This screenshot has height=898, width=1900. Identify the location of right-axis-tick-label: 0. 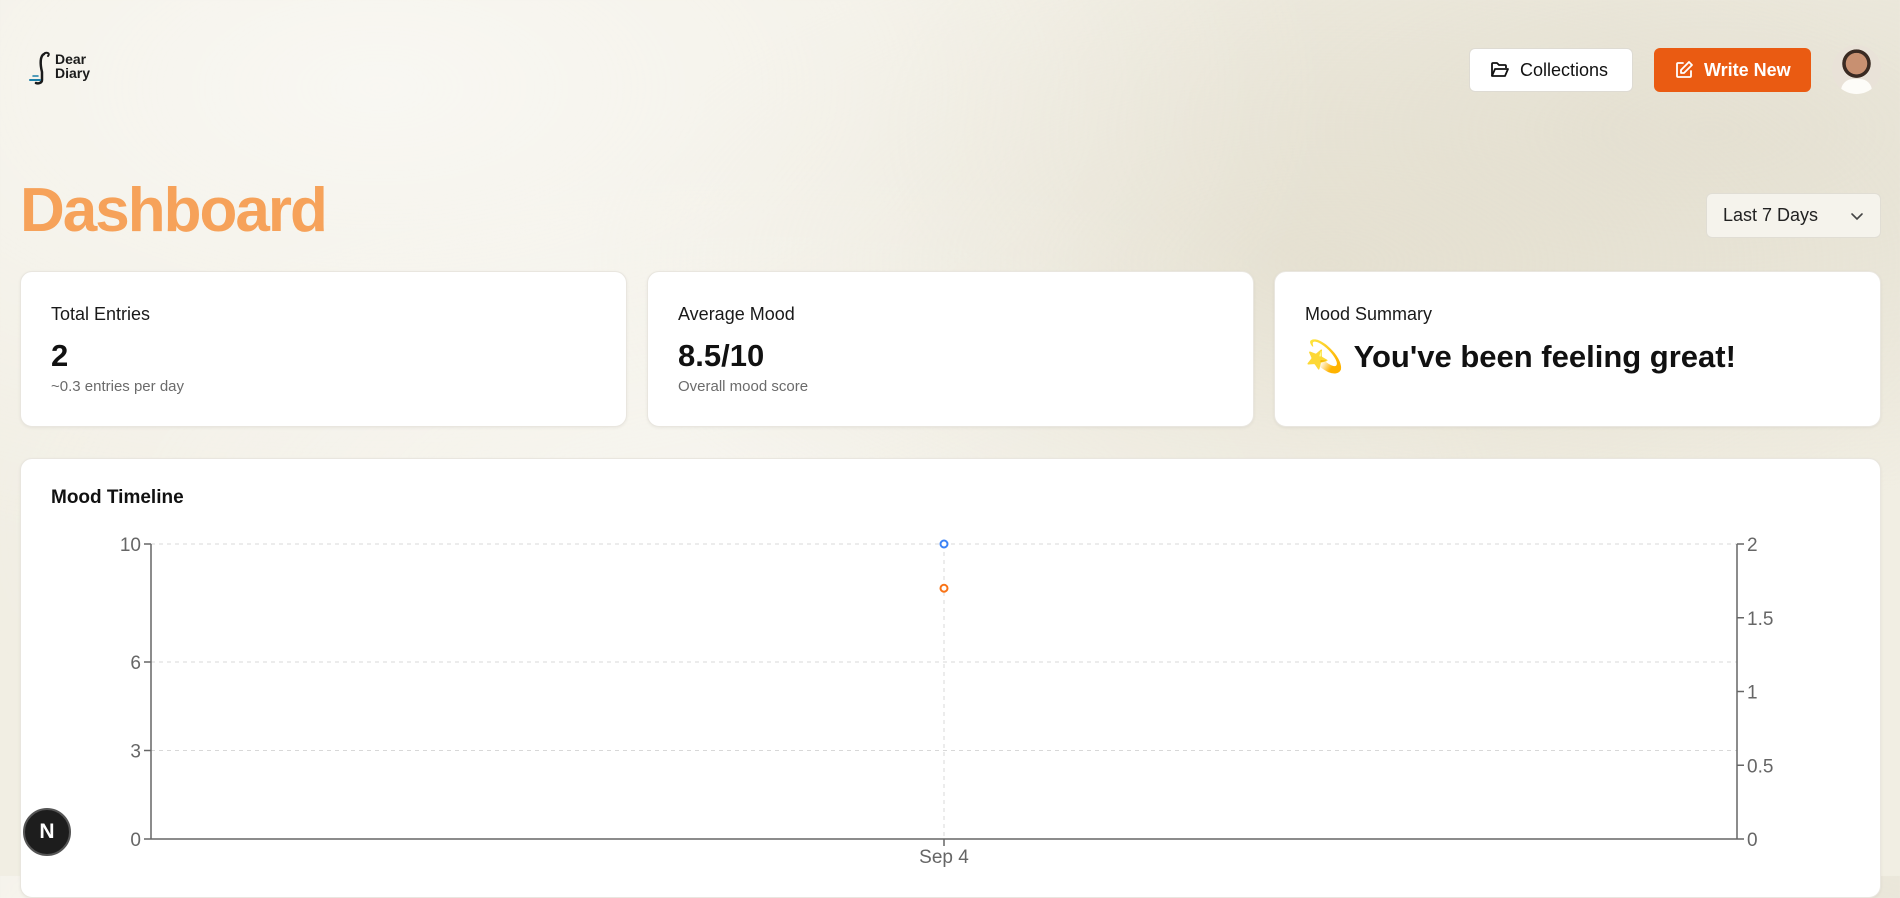
(1752, 840).